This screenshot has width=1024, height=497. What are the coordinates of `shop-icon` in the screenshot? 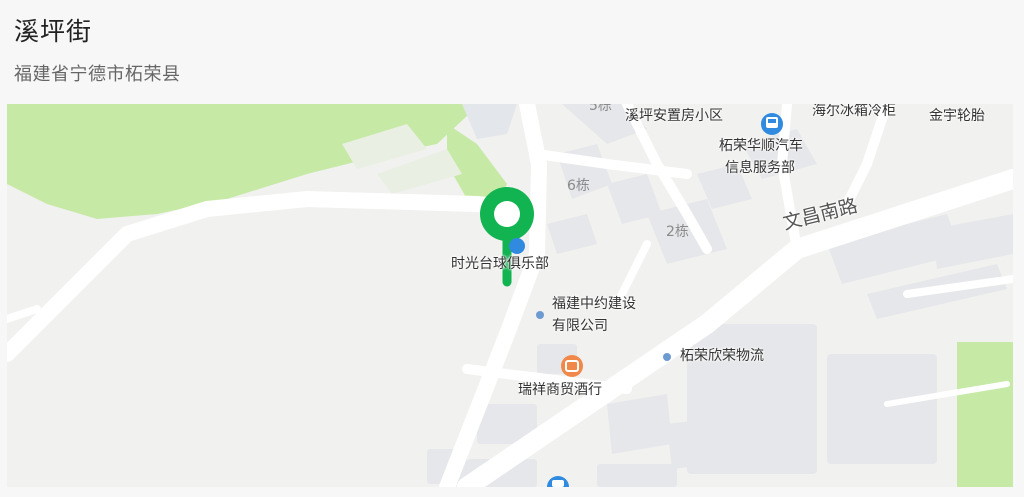 It's located at (572, 366).